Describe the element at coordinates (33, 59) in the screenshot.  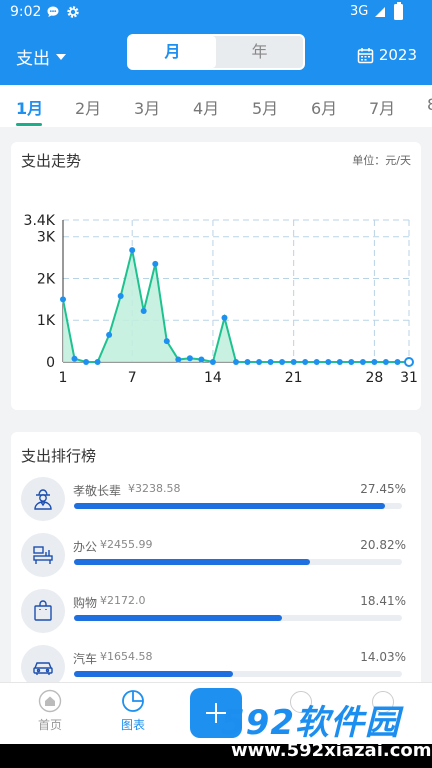
I see `expense-type-label: 支出` at that location.